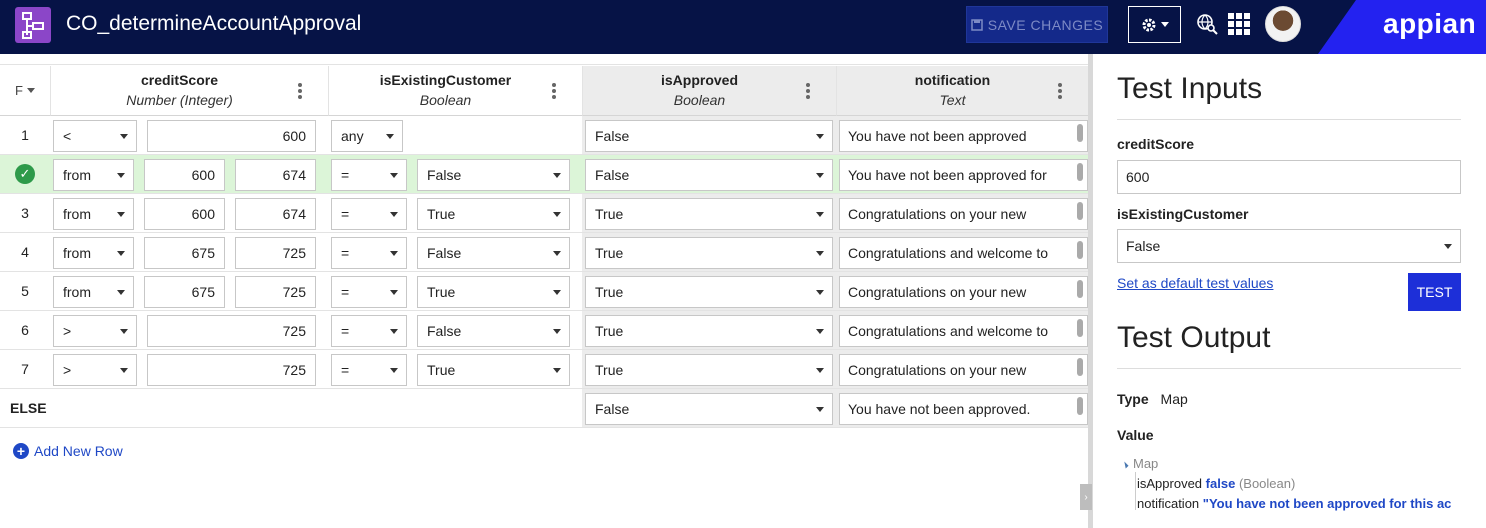  Describe the element at coordinates (963, 136) in the screenshot. I see `notification-textarea: You have not been approved` at that location.